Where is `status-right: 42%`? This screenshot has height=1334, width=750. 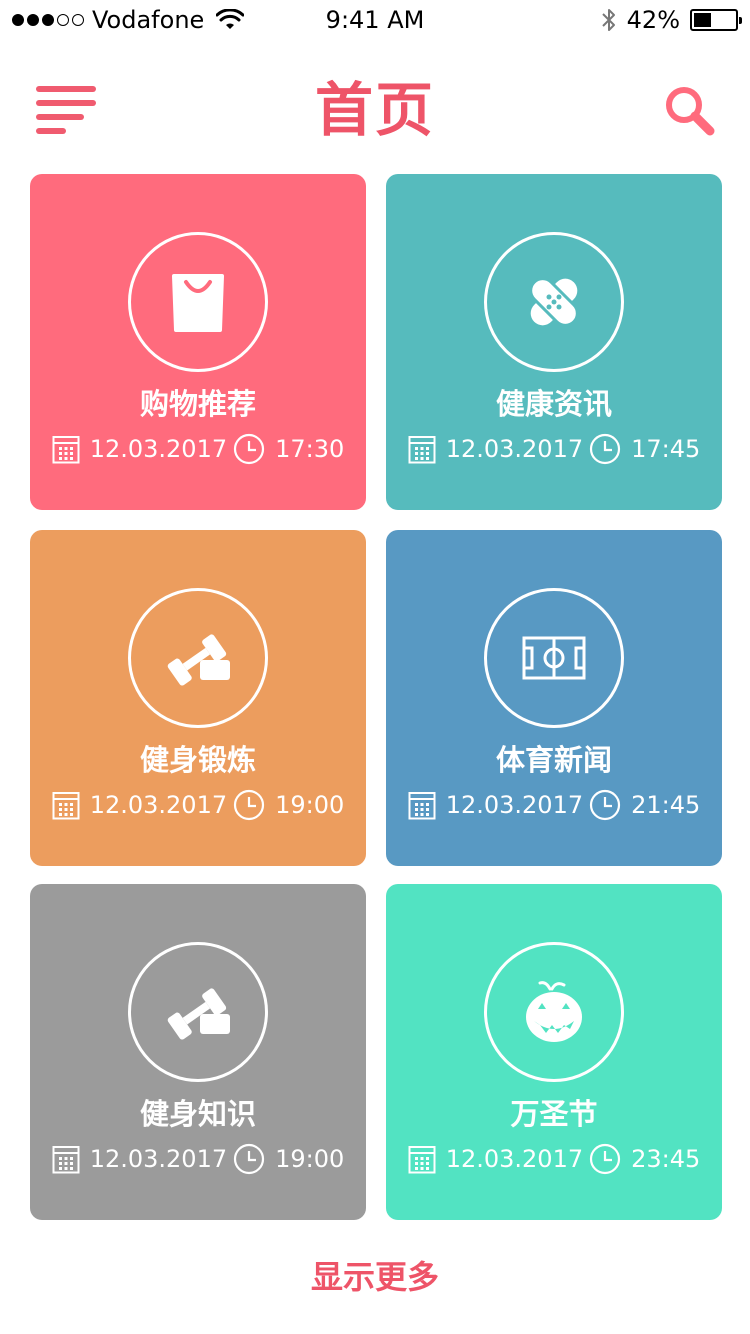
status-right: 42% is located at coordinates (671, 20).